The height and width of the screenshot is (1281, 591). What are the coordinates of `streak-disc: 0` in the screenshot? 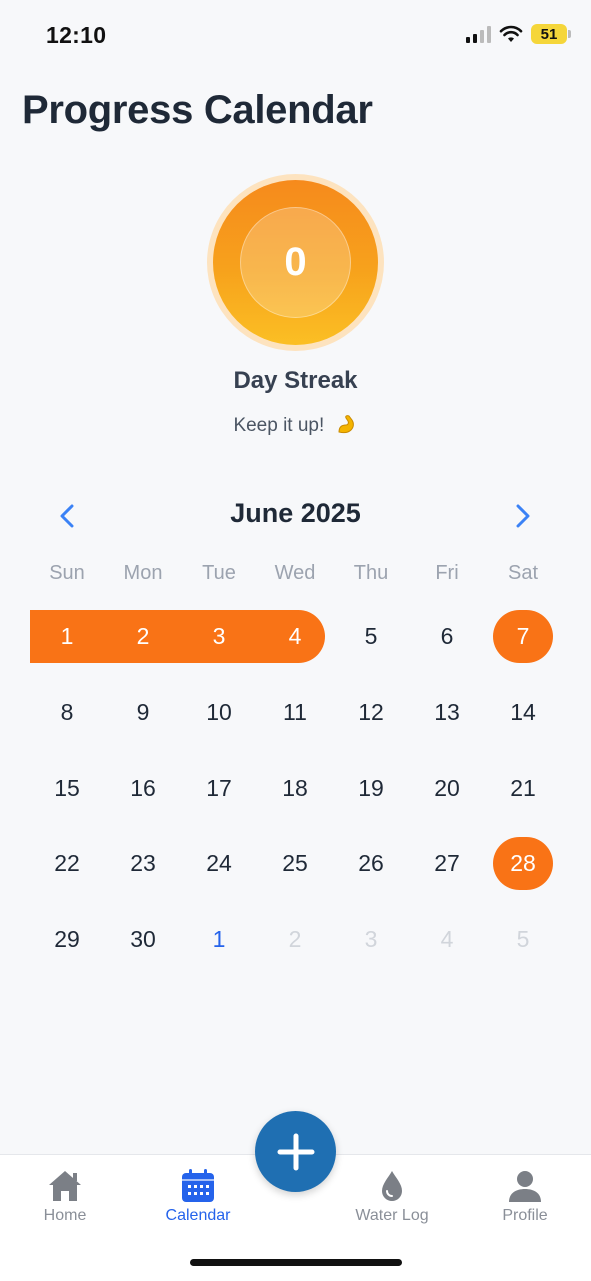 It's located at (295, 262).